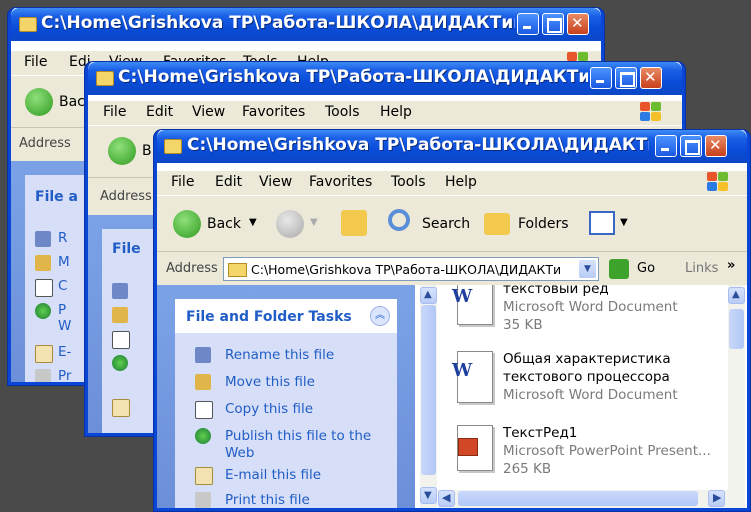 The width and height of the screenshot is (751, 512). Describe the element at coordinates (269, 317) in the screenshot. I see `task-panel-header: File and Folder Tasks` at that location.